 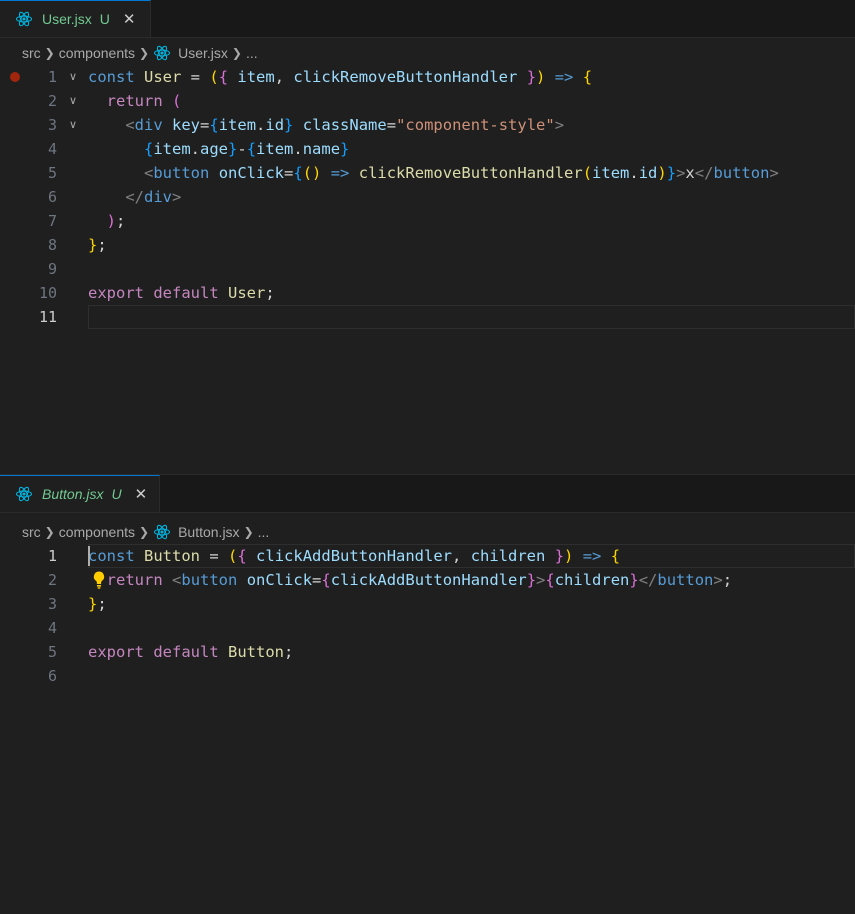 What do you see at coordinates (52, 269) in the screenshot?
I see `line-number: 9` at bounding box center [52, 269].